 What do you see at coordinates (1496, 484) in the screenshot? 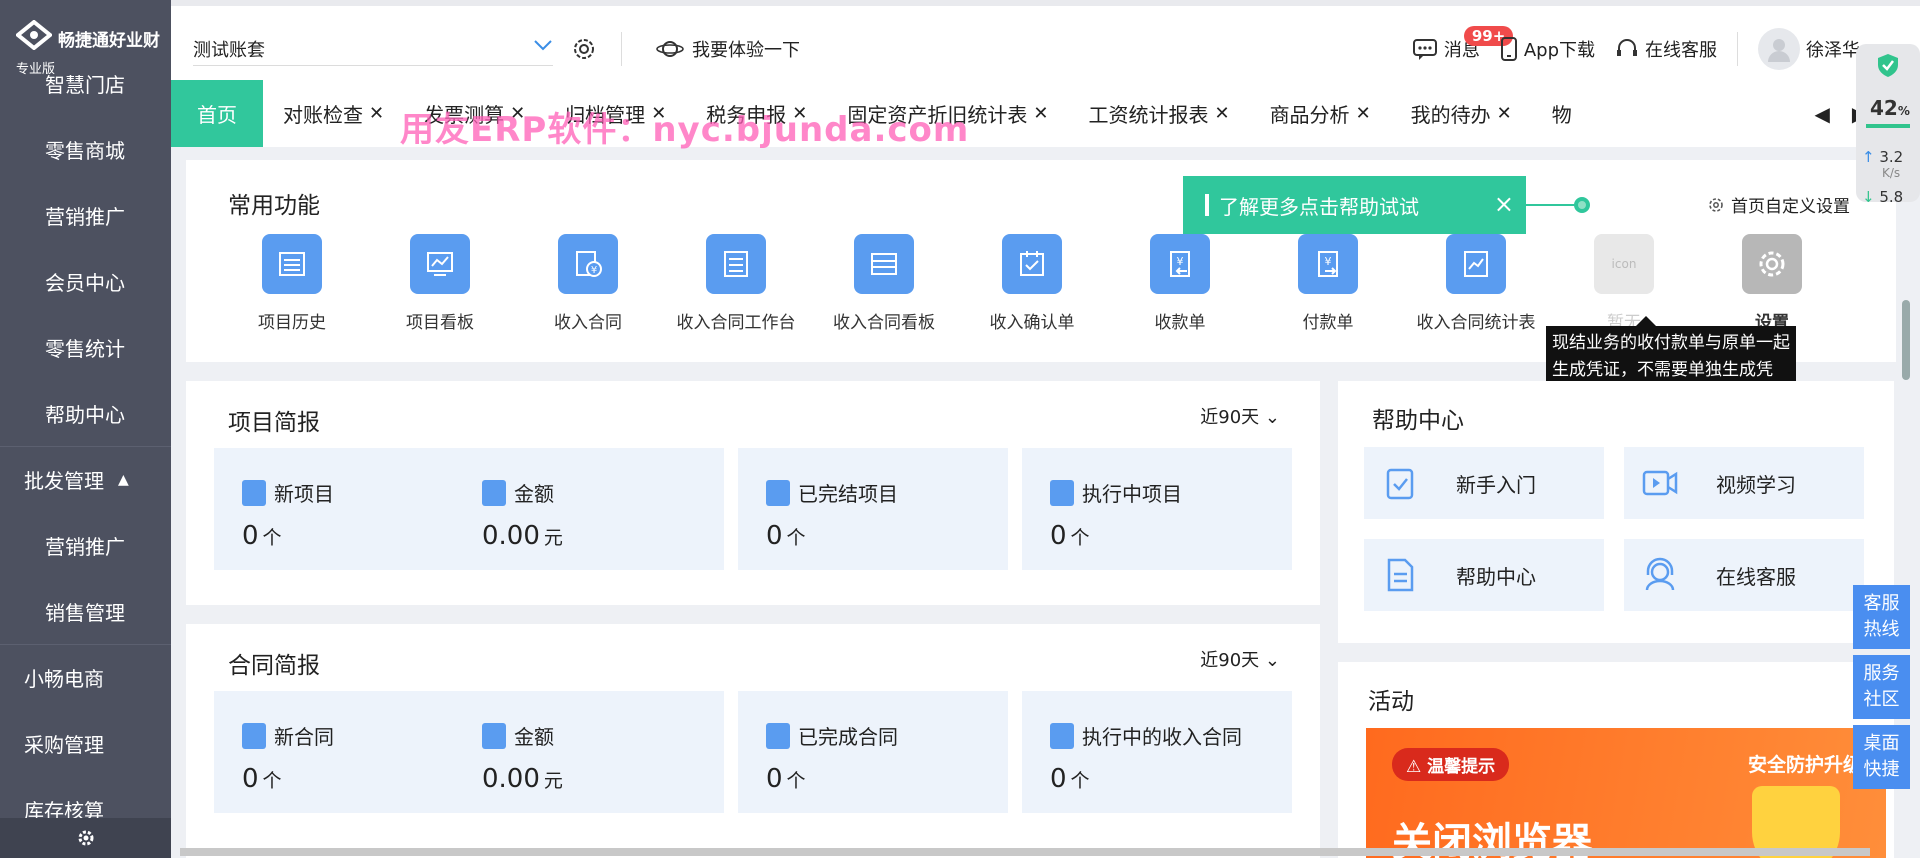
I see `help-card-label: 新手入门` at bounding box center [1496, 484].